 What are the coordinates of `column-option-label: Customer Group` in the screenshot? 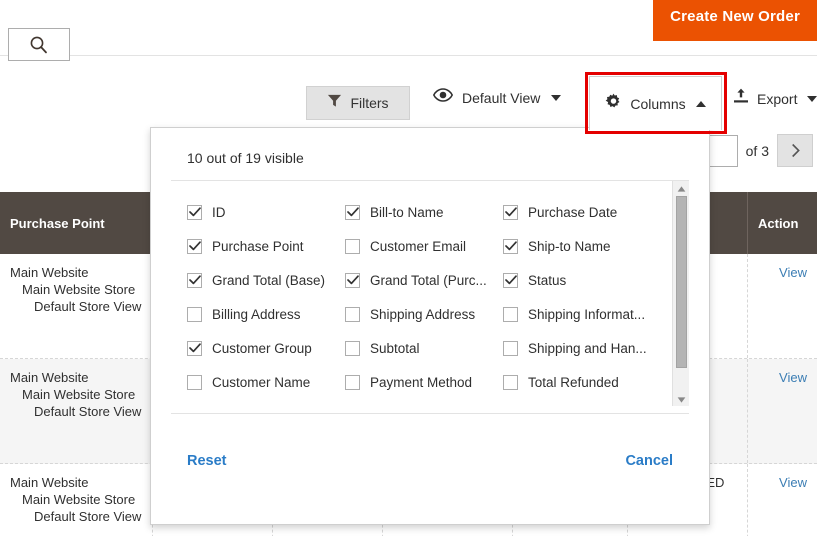 It's located at (262, 348).